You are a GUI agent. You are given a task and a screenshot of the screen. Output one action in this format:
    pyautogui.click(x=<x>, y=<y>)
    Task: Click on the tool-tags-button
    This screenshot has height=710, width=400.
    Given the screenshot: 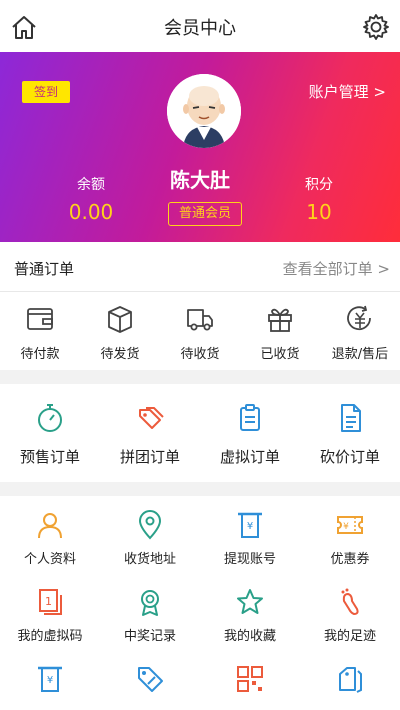 What is the action you would take?
    pyautogui.click(x=350, y=680)
    